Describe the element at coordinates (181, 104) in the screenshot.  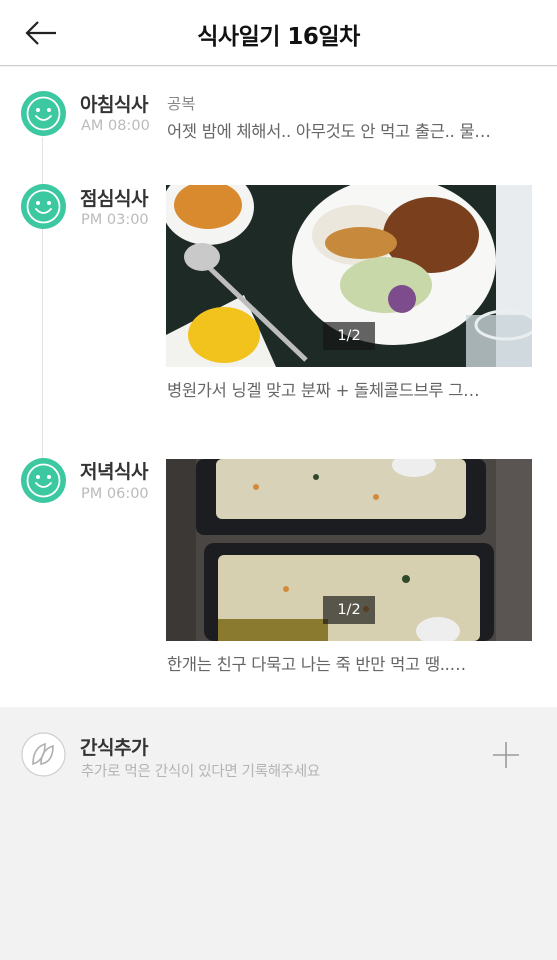
I see `fasting-tag: 공복` at that location.